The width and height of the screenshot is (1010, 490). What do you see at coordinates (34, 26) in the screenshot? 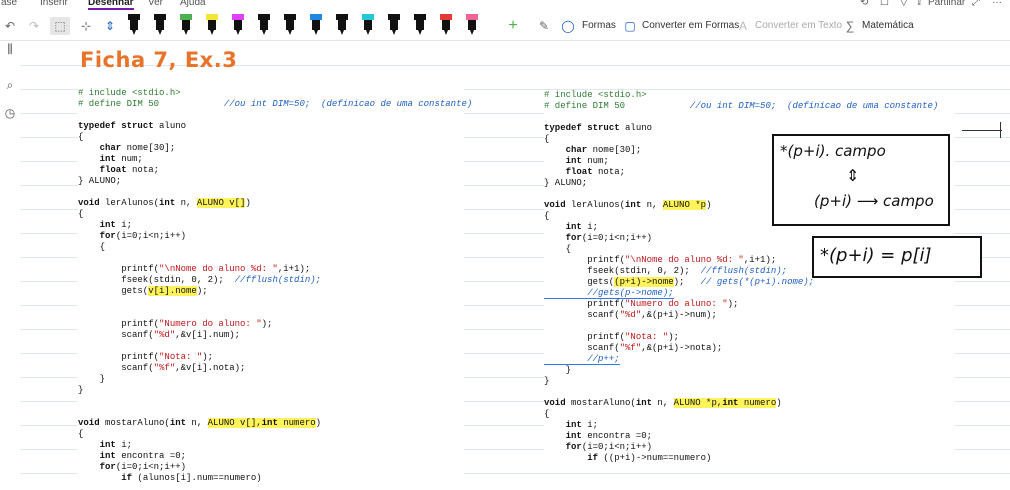
I see `redo-icon: ↷` at bounding box center [34, 26].